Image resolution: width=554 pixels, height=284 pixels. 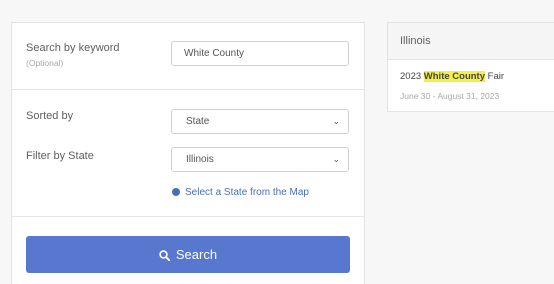 I want to click on sorted-by-select: State ⌄, so click(x=260, y=121).